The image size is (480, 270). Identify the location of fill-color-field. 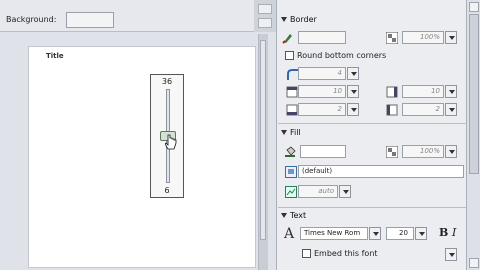
(323, 151).